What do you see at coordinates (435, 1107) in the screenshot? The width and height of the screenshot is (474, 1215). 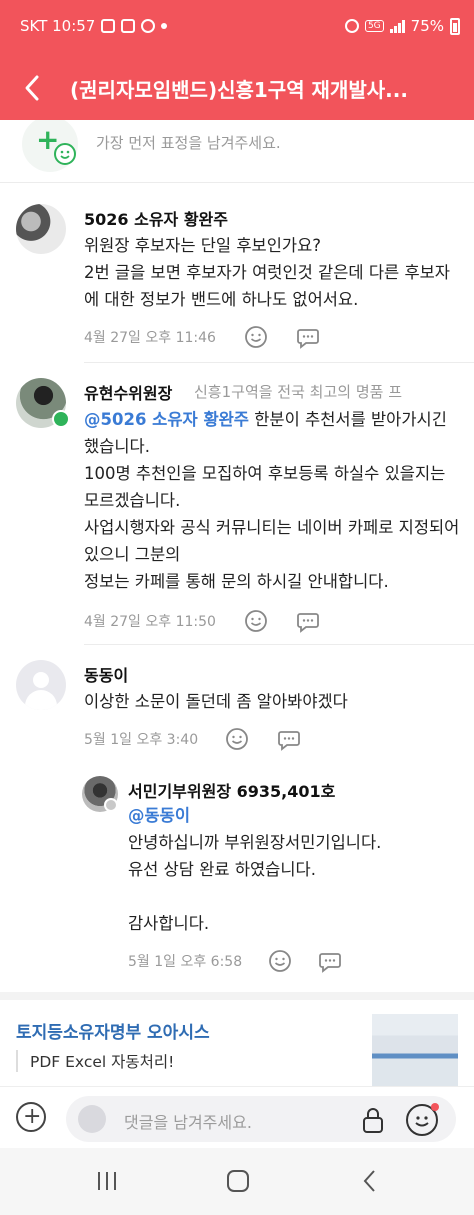 I see `new-dot` at bounding box center [435, 1107].